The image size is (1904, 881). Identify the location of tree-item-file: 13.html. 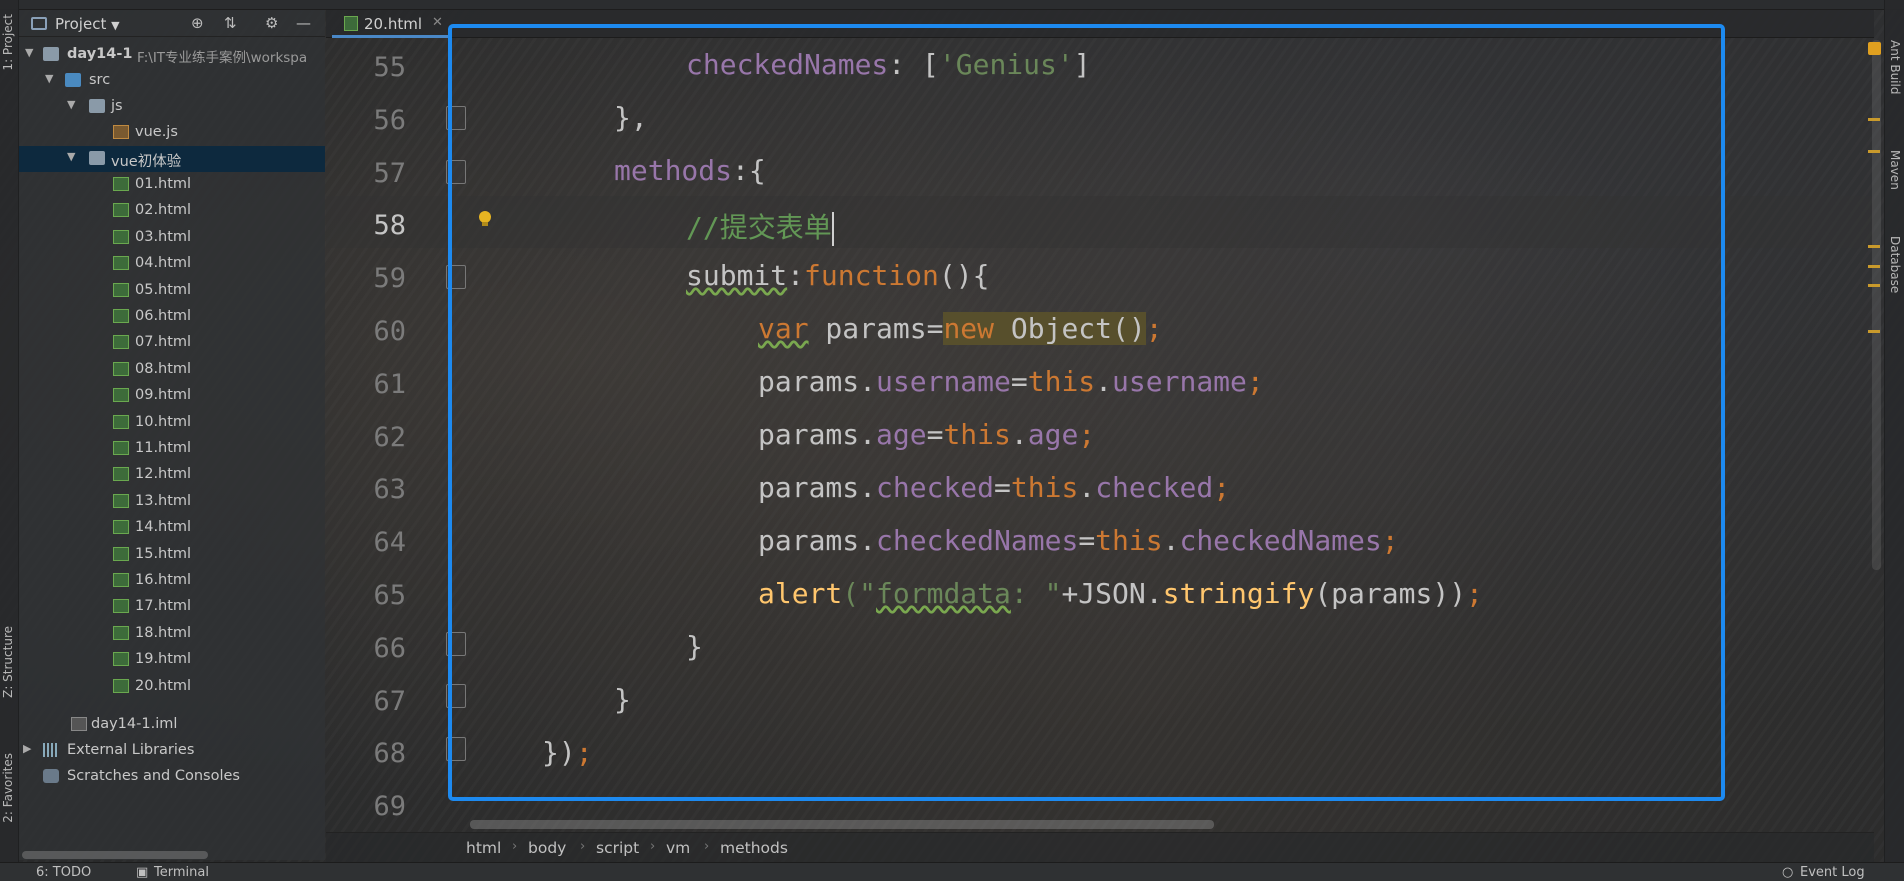
(172, 502).